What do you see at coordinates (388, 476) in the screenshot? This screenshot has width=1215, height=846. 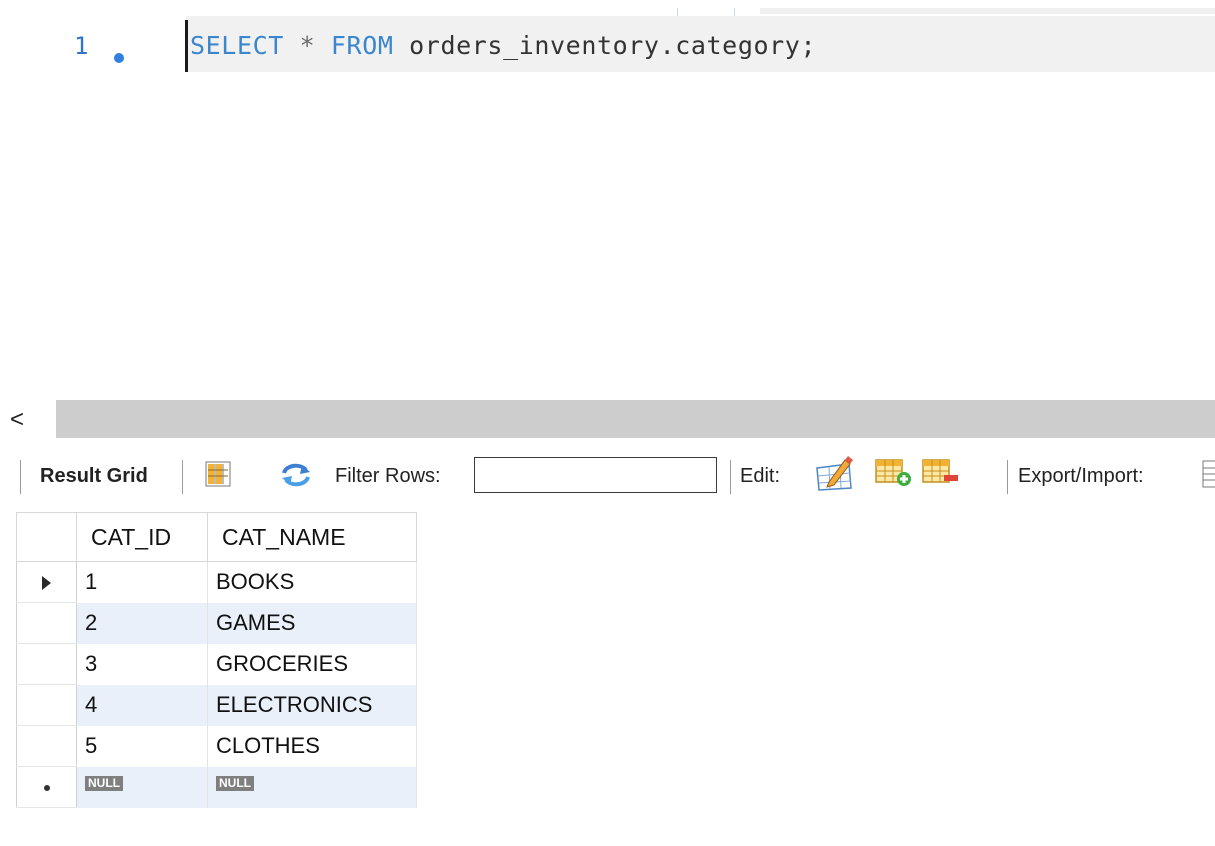 I see `filter-rows-label: Filter Rows:` at bounding box center [388, 476].